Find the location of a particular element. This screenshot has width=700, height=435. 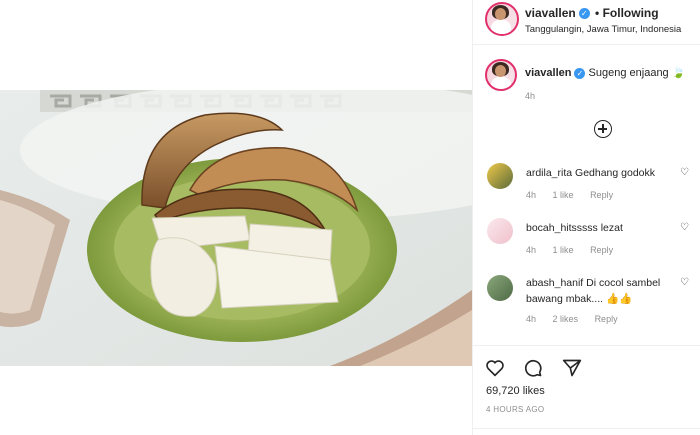

post-caption: viavallen ✓ Sugeng enjaang 🍃 4h is located at coordinates (586, 79).